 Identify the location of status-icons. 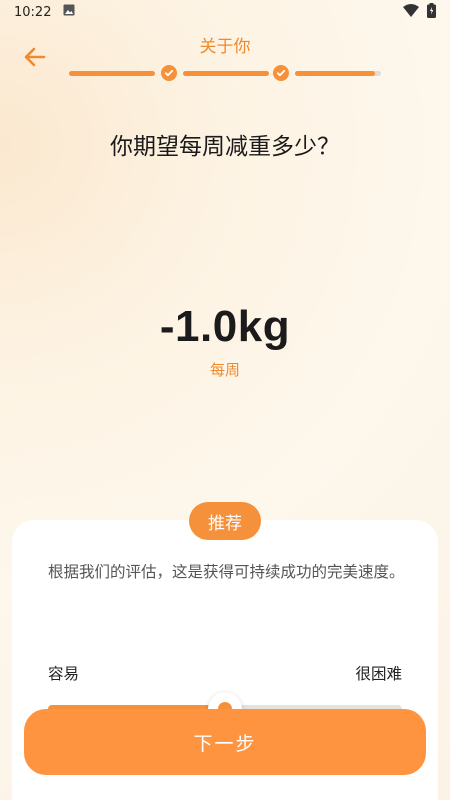
(419, 12).